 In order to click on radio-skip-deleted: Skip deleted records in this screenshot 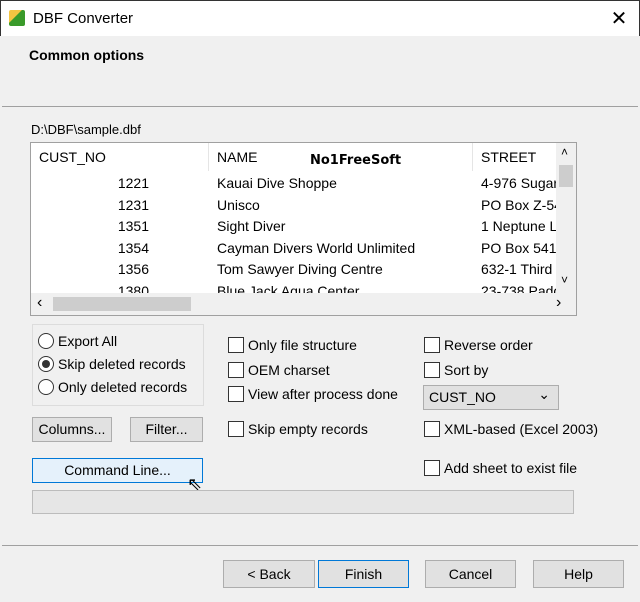, I will do `click(112, 364)`.